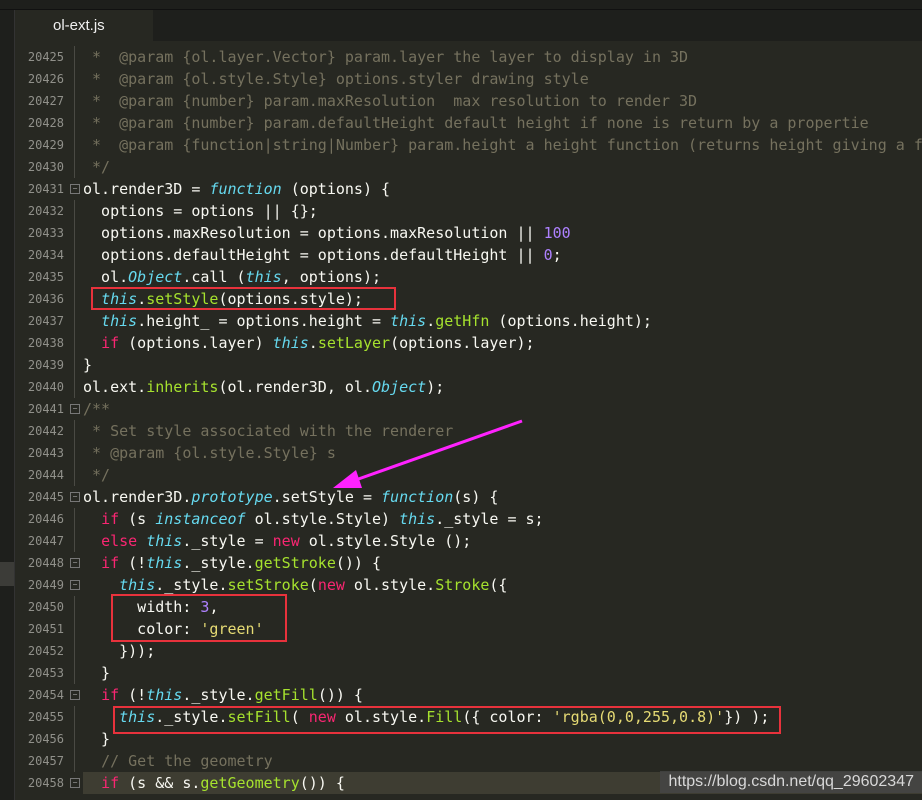 This screenshot has width=922, height=800. What do you see at coordinates (428, 453) in the screenshot?
I see `annotation-arrow-icon` at bounding box center [428, 453].